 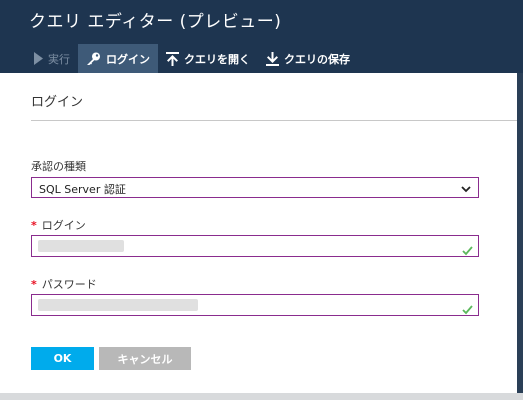 I want to click on upload-icon, so click(x=172, y=58).